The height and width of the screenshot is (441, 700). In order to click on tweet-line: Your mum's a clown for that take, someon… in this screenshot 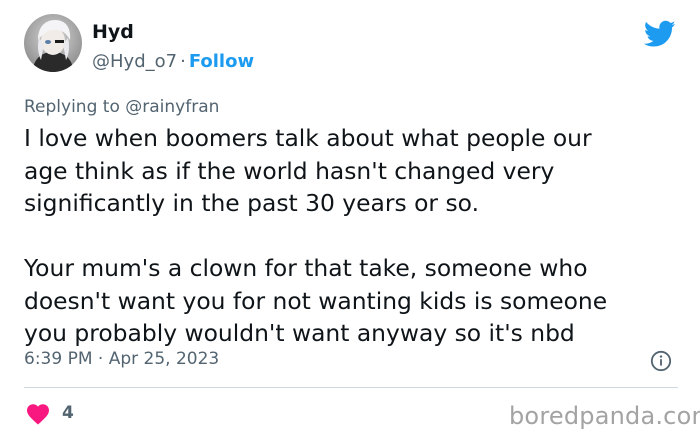, I will do `click(306, 268)`.